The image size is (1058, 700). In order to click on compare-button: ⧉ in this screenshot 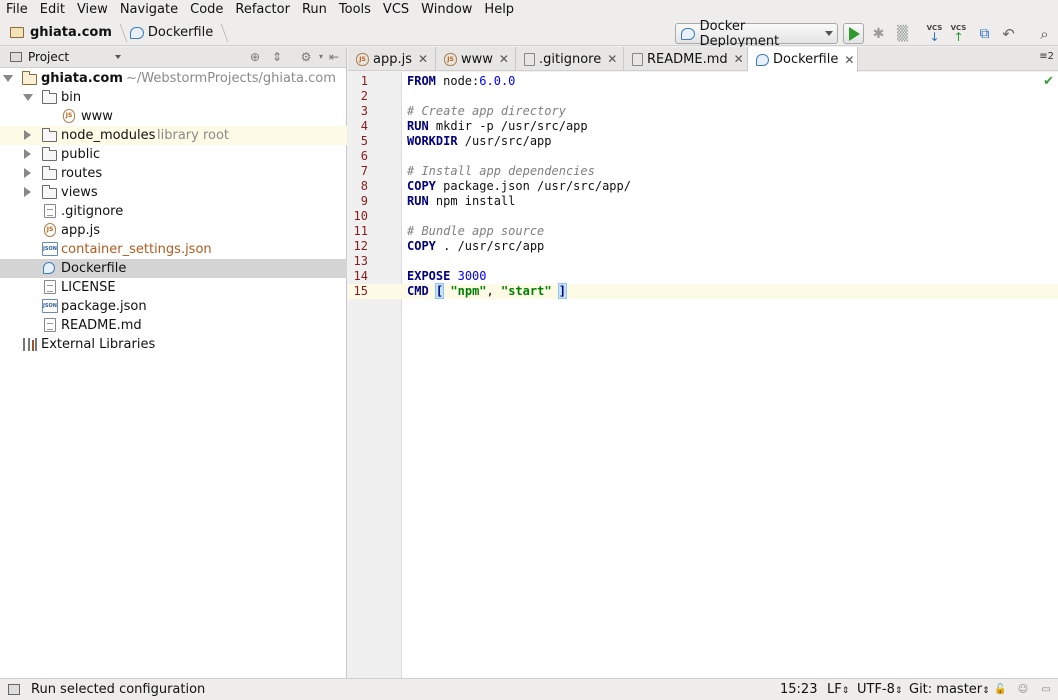, I will do `click(984, 33)`.